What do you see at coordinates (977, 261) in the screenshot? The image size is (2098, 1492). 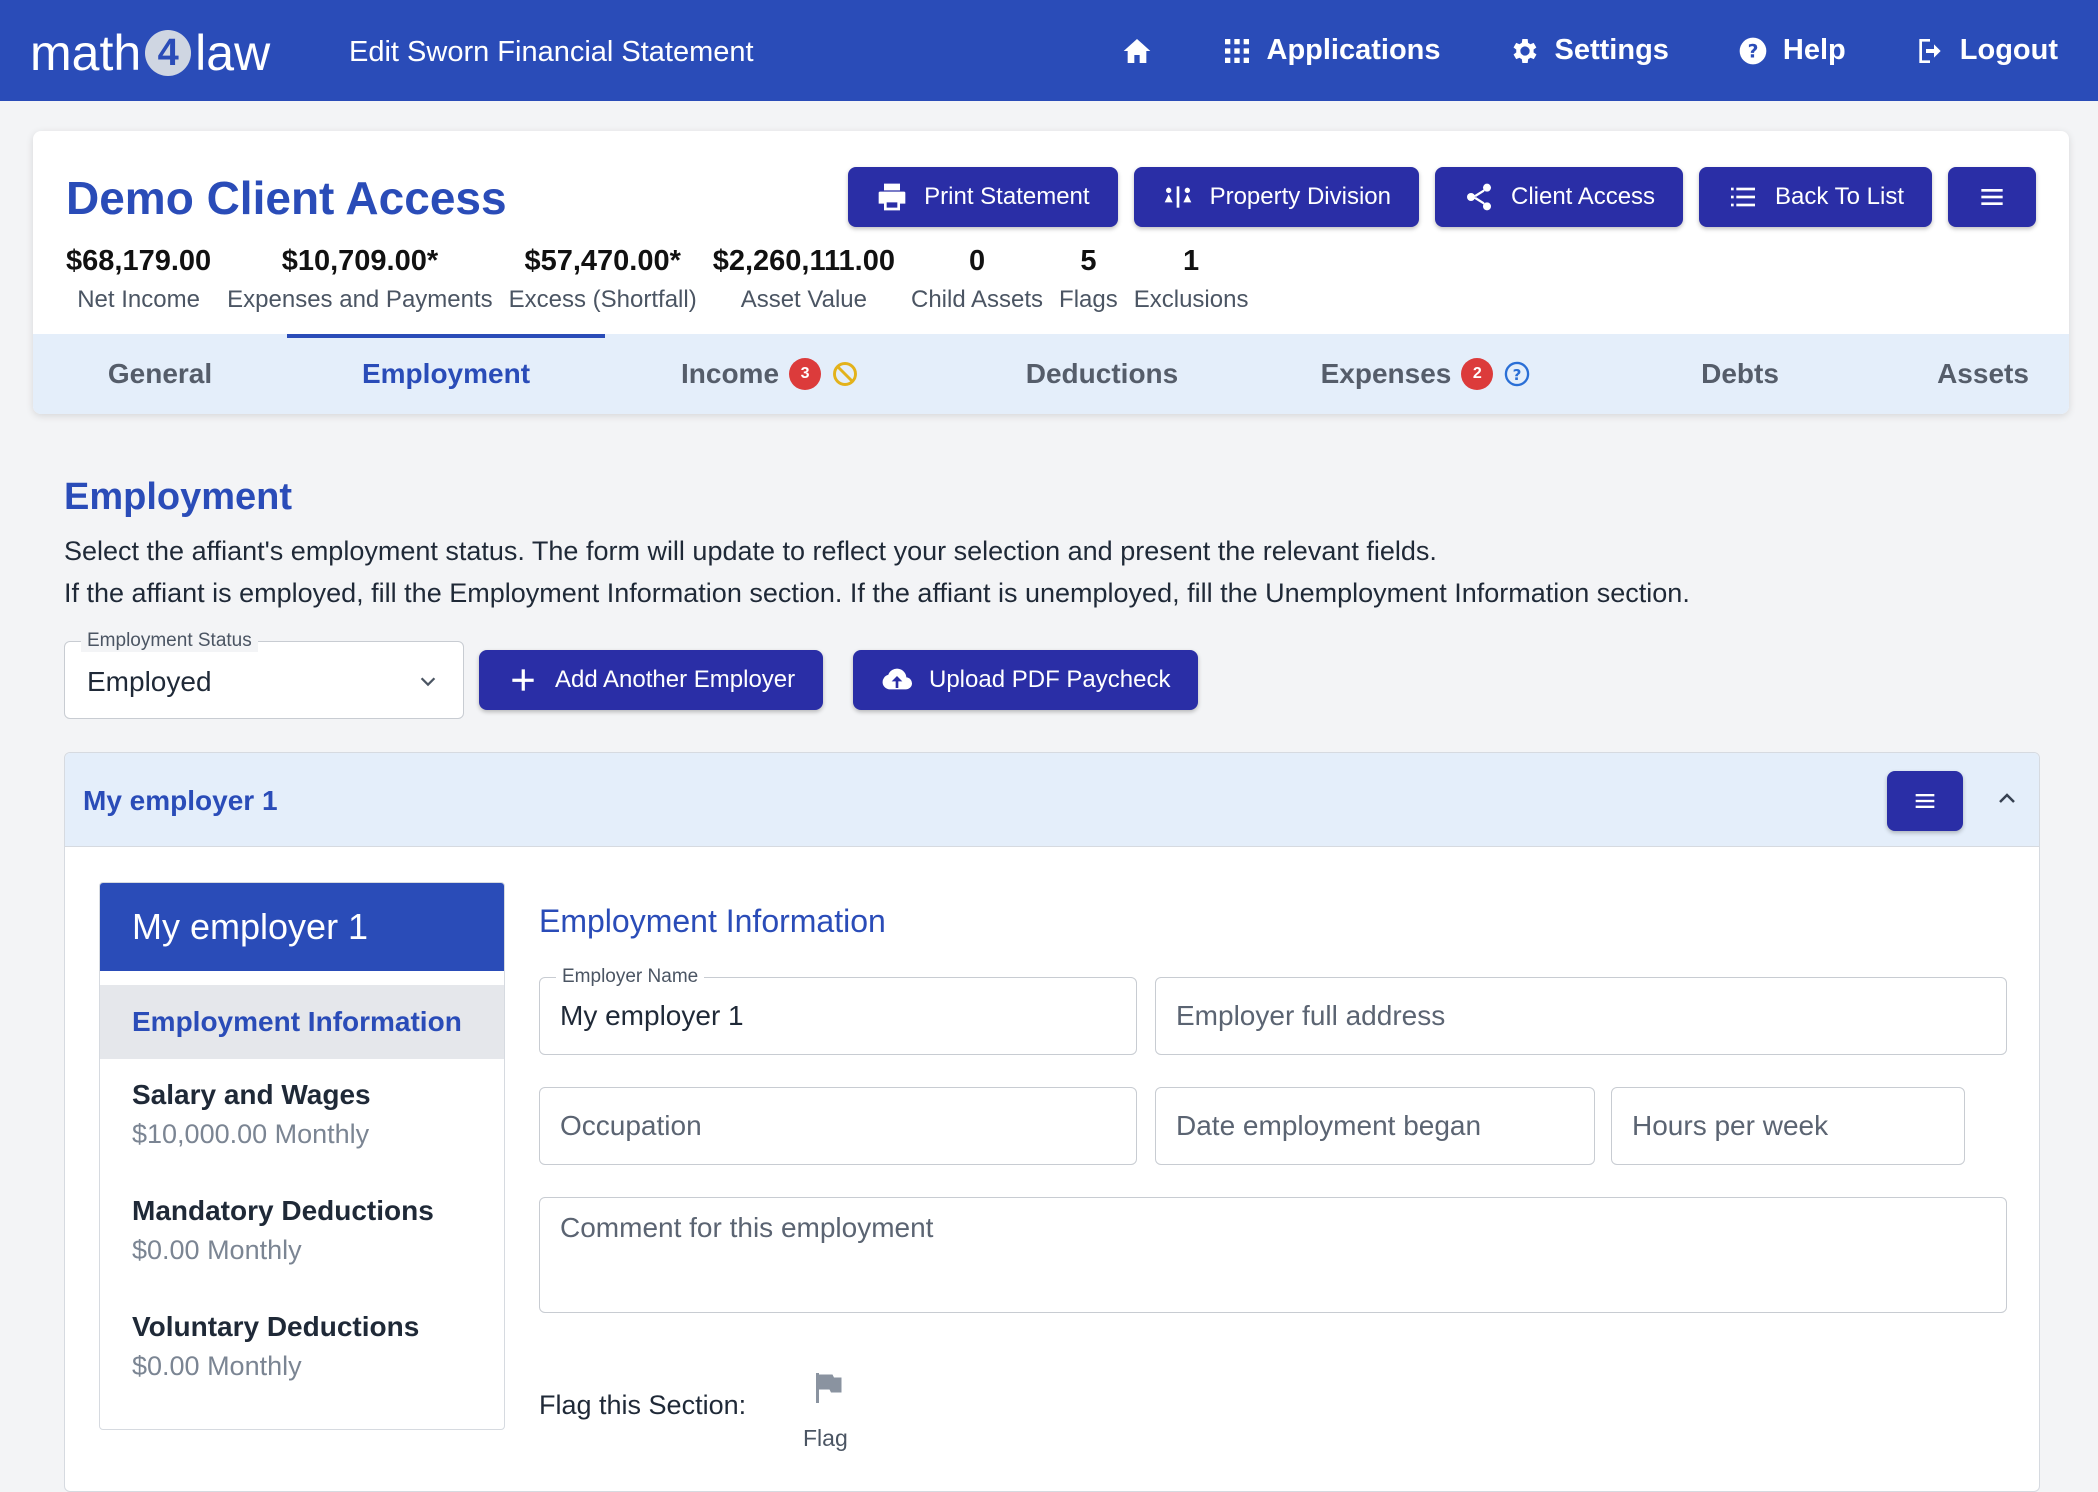 I see `stat-value: 0` at bounding box center [977, 261].